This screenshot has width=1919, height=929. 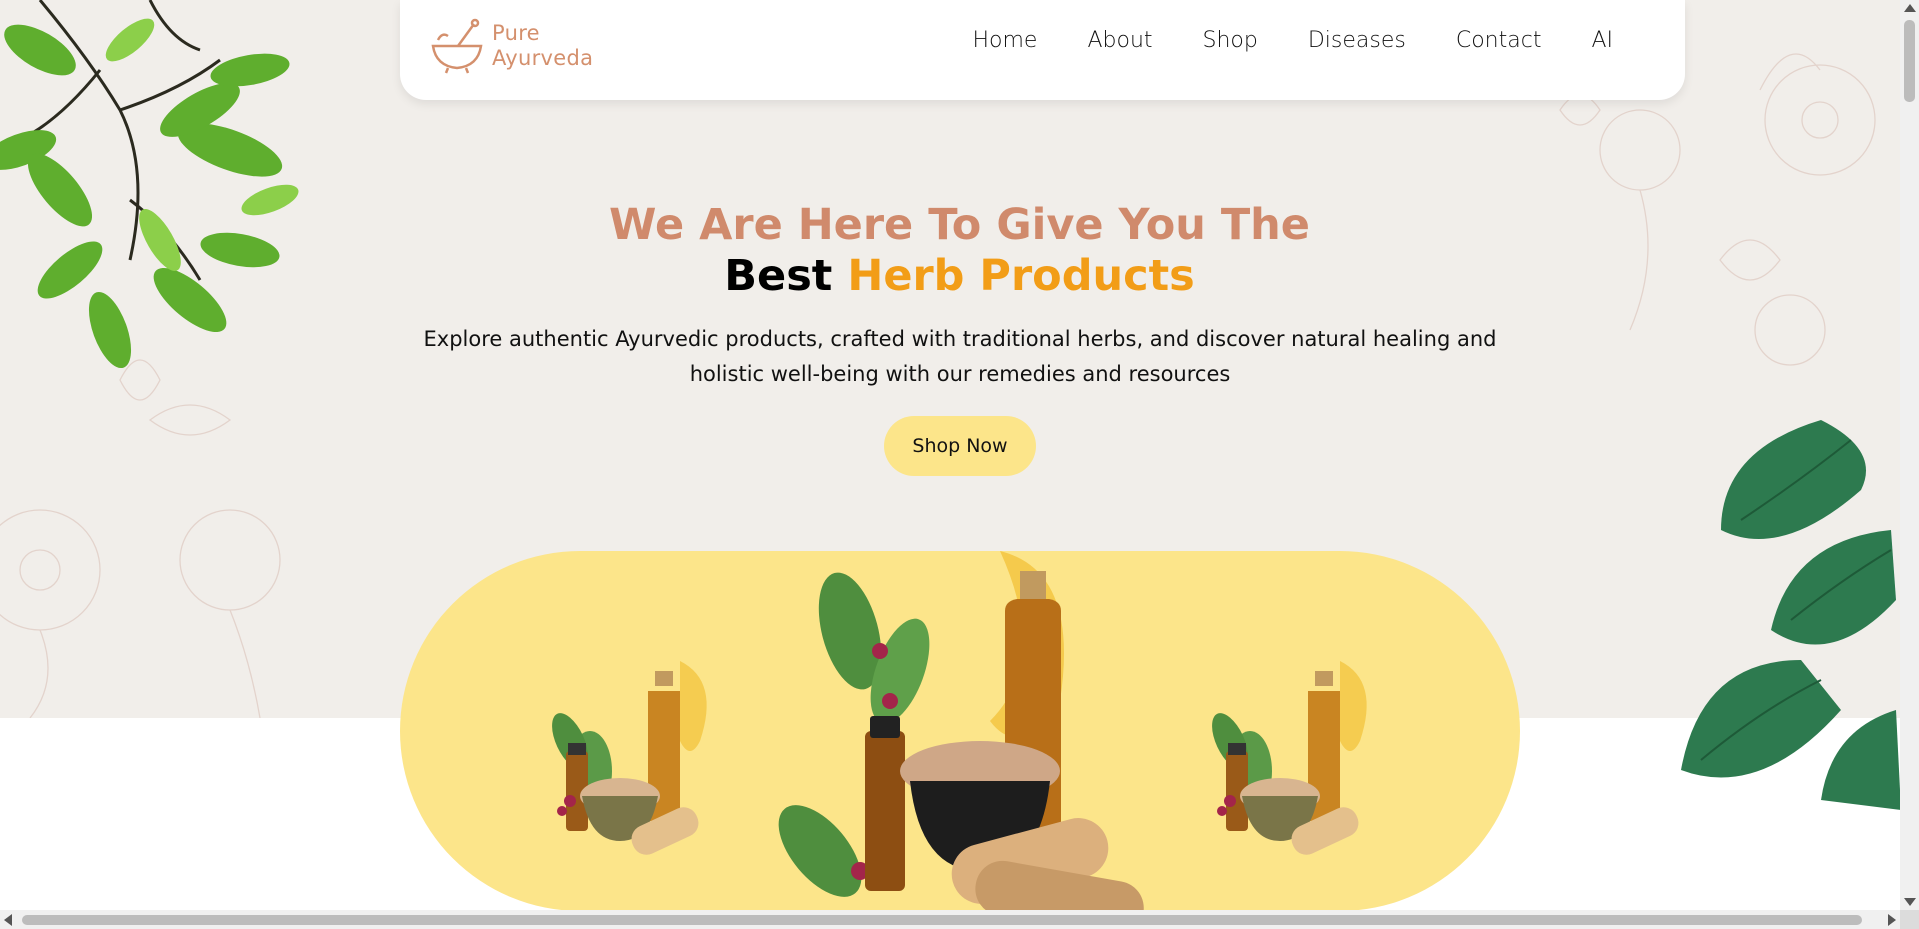 What do you see at coordinates (959, 225) in the screenshot?
I see `headline-line1: We Are Here To Give You The` at bounding box center [959, 225].